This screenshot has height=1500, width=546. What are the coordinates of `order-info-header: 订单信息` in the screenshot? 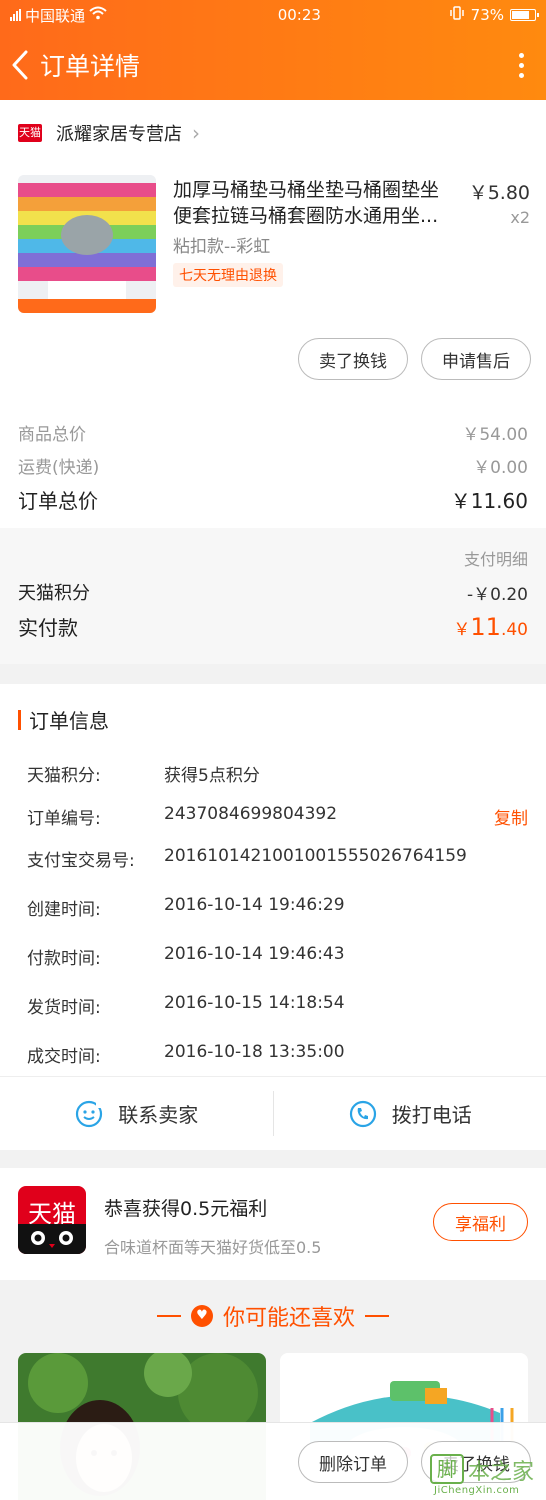 It's located at (63, 719).